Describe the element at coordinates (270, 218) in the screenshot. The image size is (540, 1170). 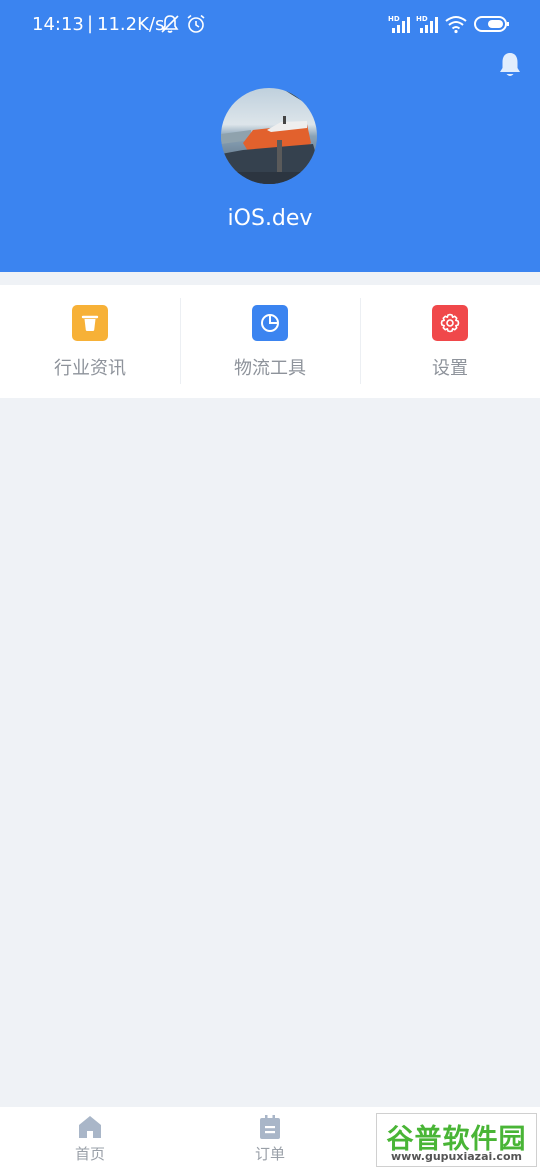
I see `username: iOS.dev` at that location.